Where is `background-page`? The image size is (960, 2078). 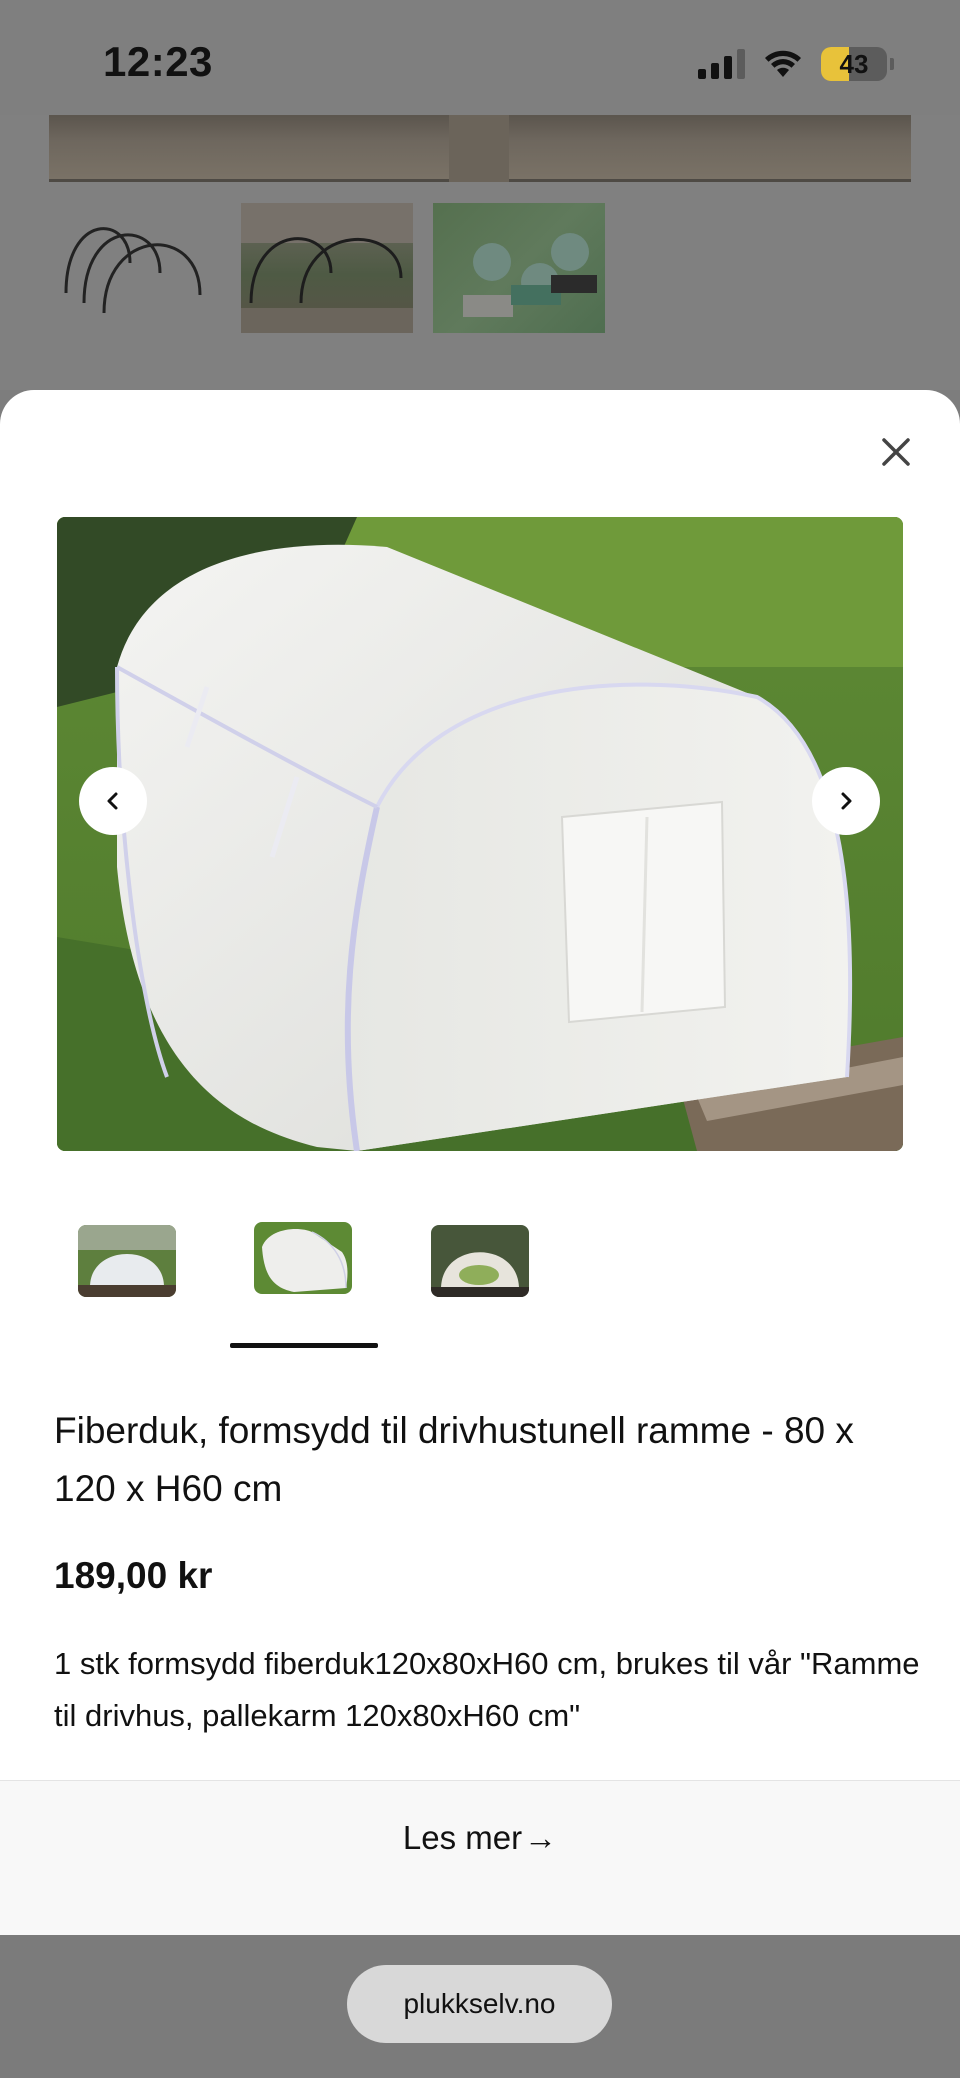 background-page is located at coordinates (480, 252).